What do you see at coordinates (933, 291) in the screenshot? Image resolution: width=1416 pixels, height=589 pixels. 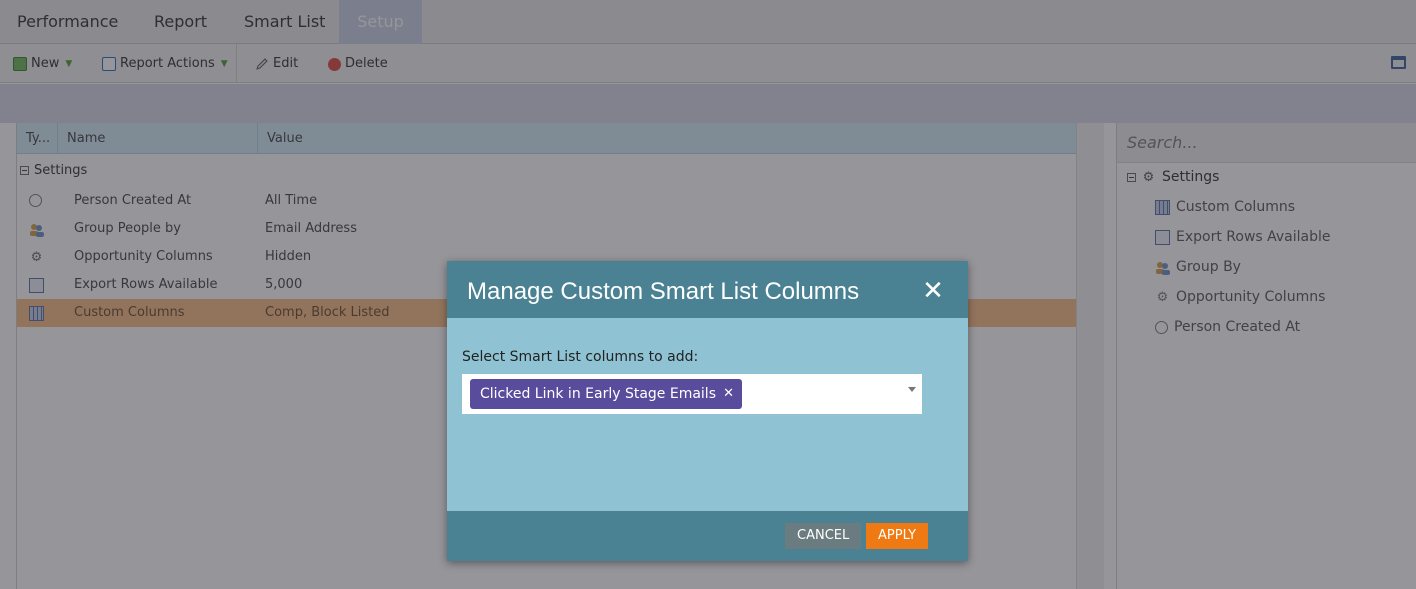 I see `close-icon: ✕` at bounding box center [933, 291].